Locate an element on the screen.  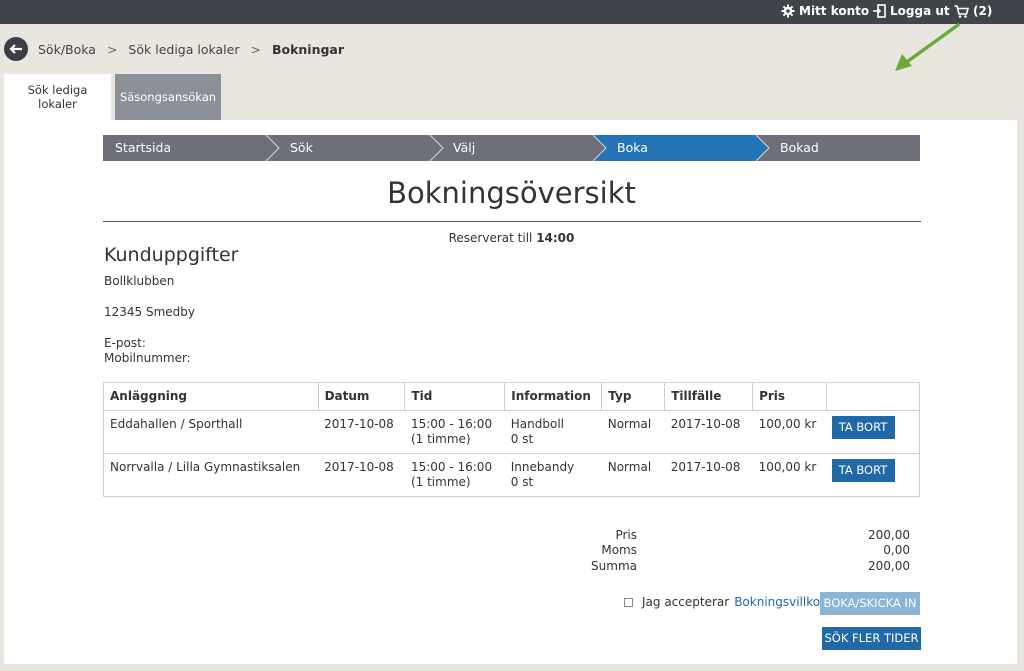
logout-label: Logga ut is located at coordinates (920, 11).